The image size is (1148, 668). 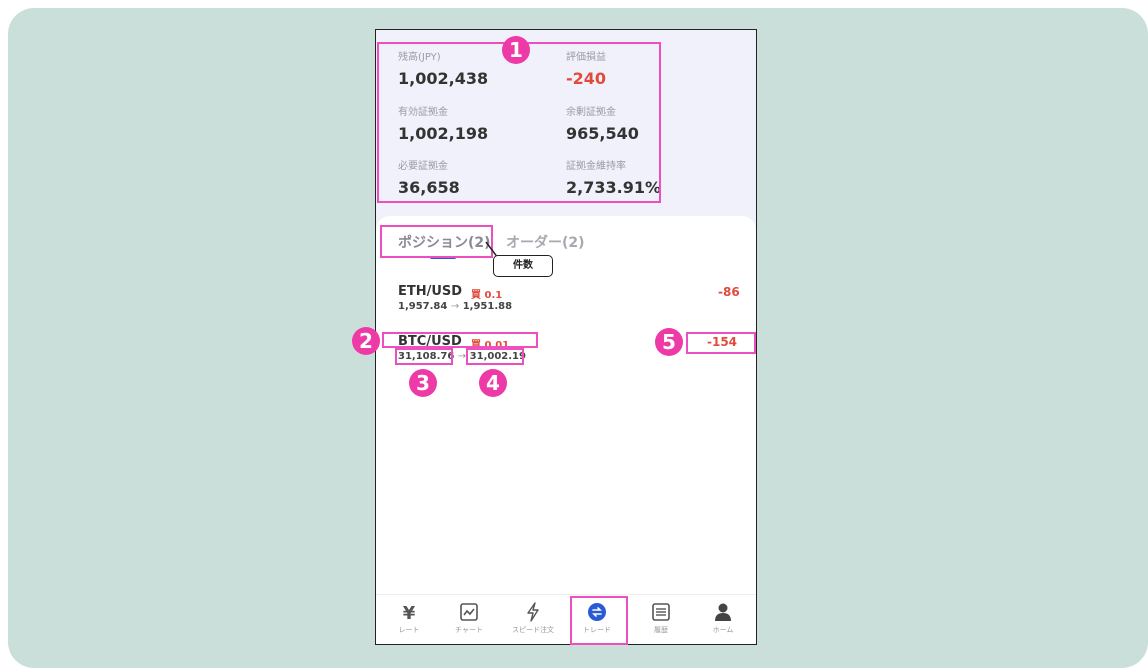 I want to click on nav-item-chart: チャート, so click(x=469, y=619).